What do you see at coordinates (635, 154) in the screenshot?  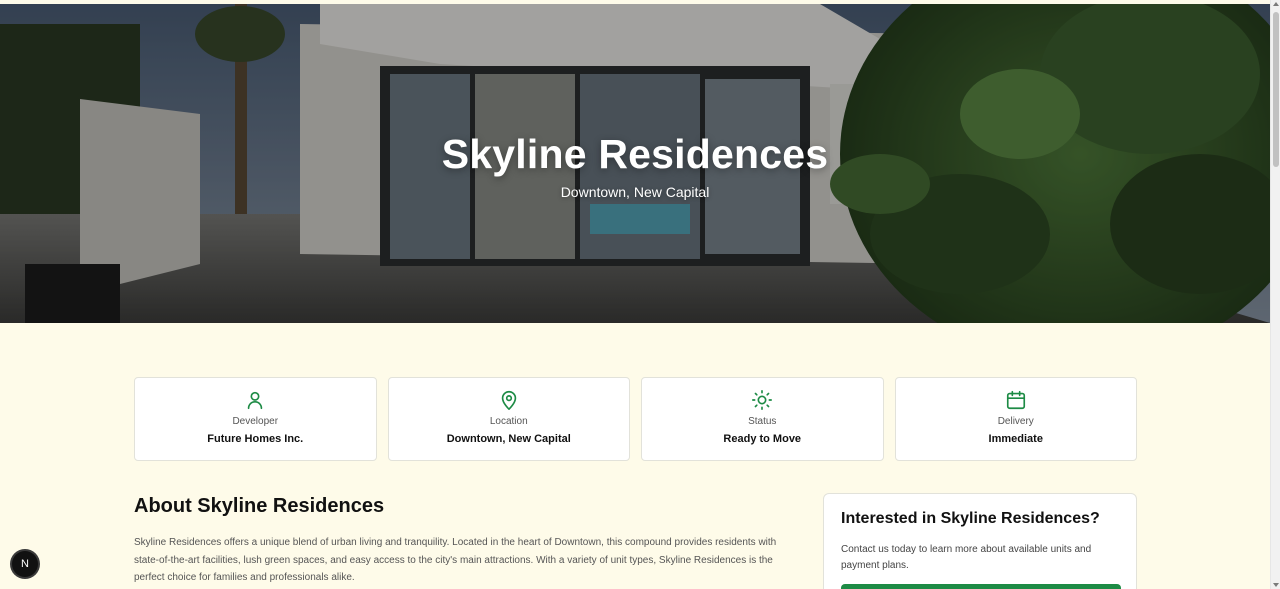 I see `property-title: Skyline Residences` at bounding box center [635, 154].